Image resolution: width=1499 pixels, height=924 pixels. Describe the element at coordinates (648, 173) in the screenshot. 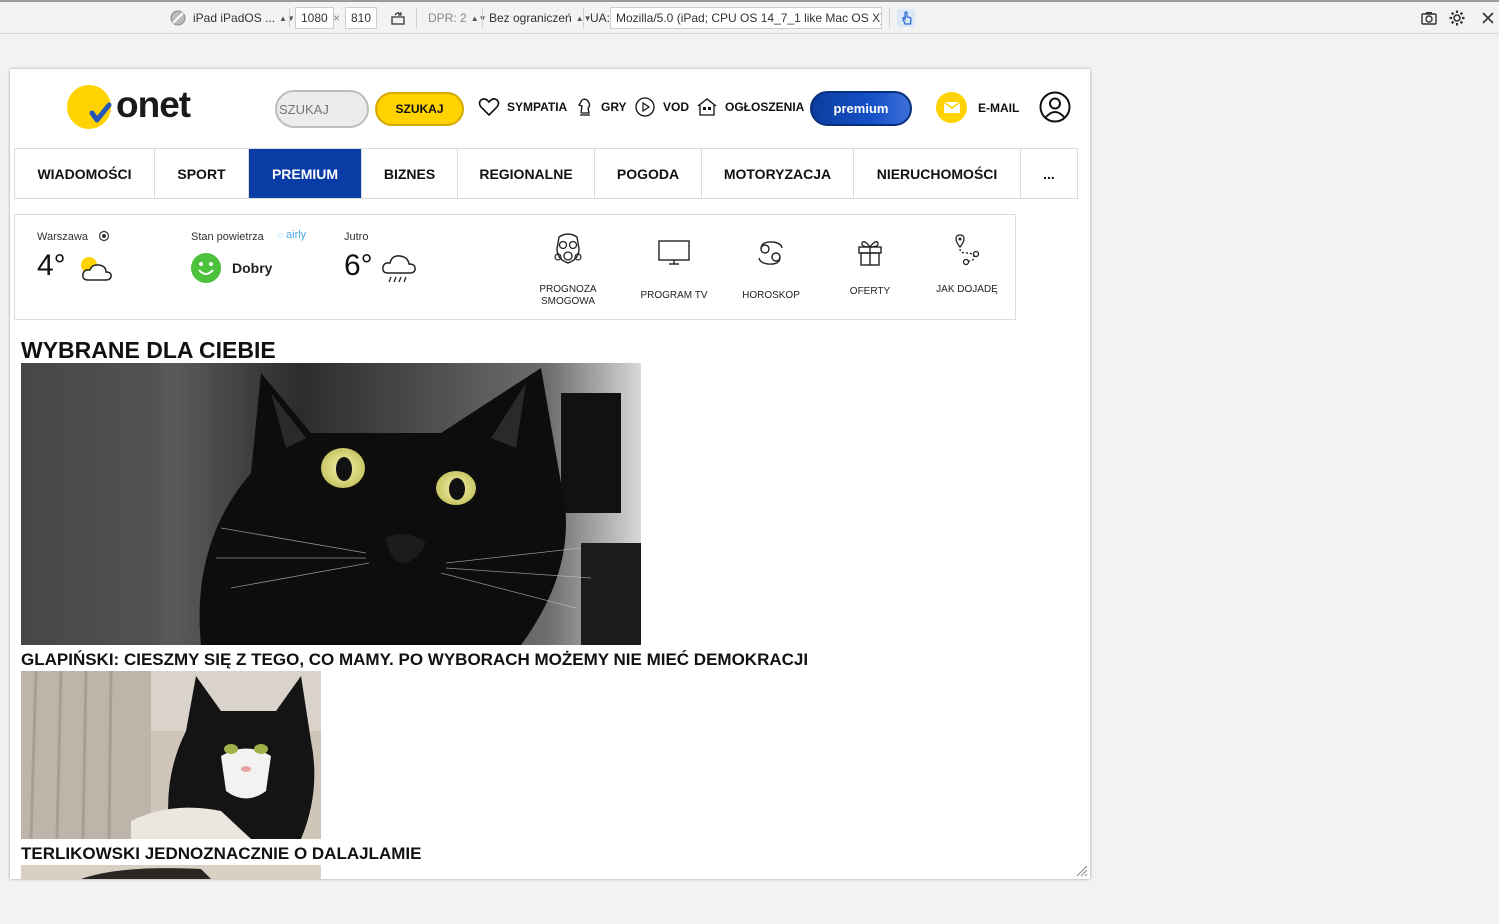

I see `nav-item-pogoda: POGODA` at that location.